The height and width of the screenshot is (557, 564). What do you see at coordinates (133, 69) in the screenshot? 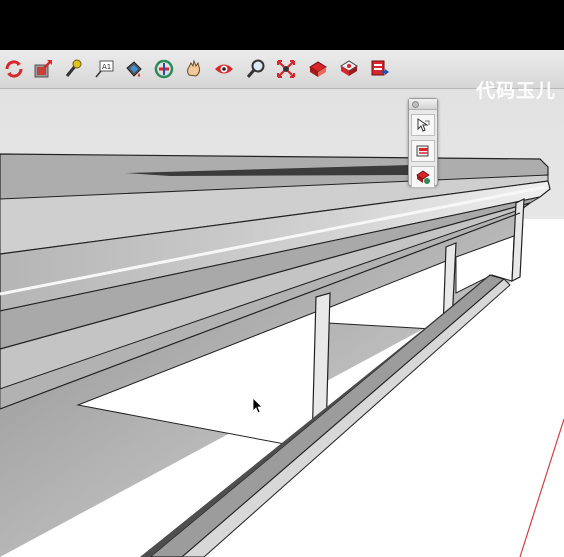
I see `paint-bucket-icon` at bounding box center [133, 69].